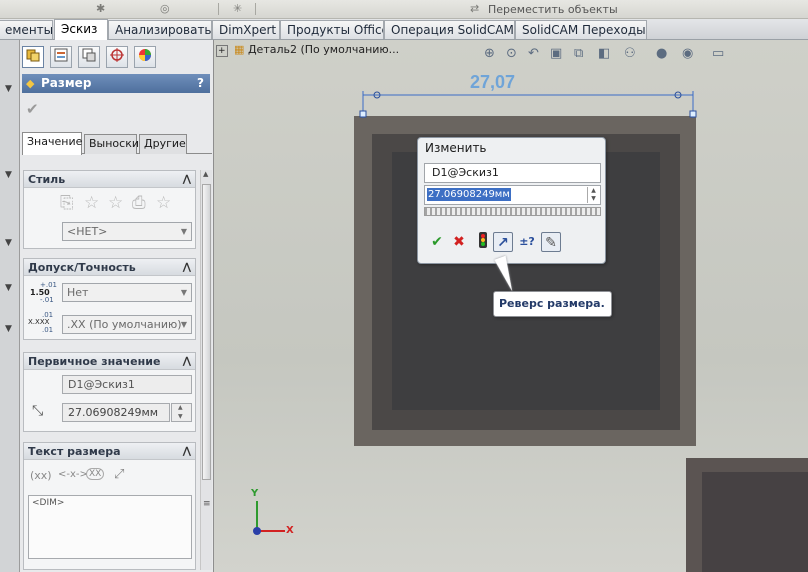  Describe the element at coordinates (145, 57) in the screenshot. I see `display-manager-icon` at that location.